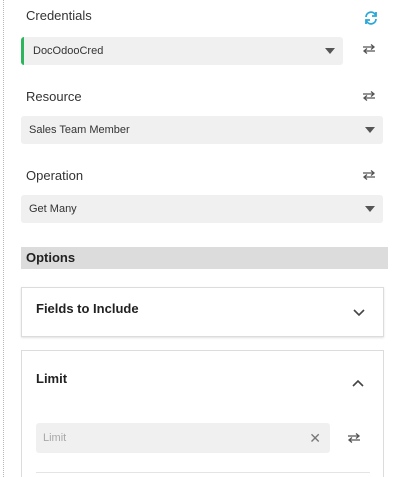 The height and width of the screenshot is (477, 398). I want to click on chevron-up-icon, so click(358, 383).